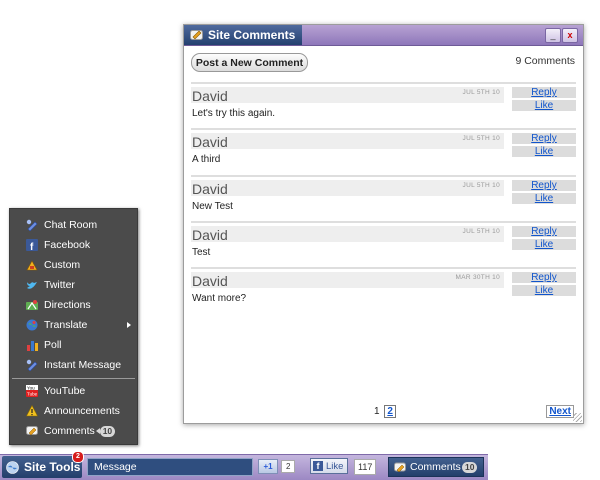 This screenshot has height=480, width=600. Describe the element at coordinates (390, 411) in the screenshot. I see `page-link: 2` at that location.